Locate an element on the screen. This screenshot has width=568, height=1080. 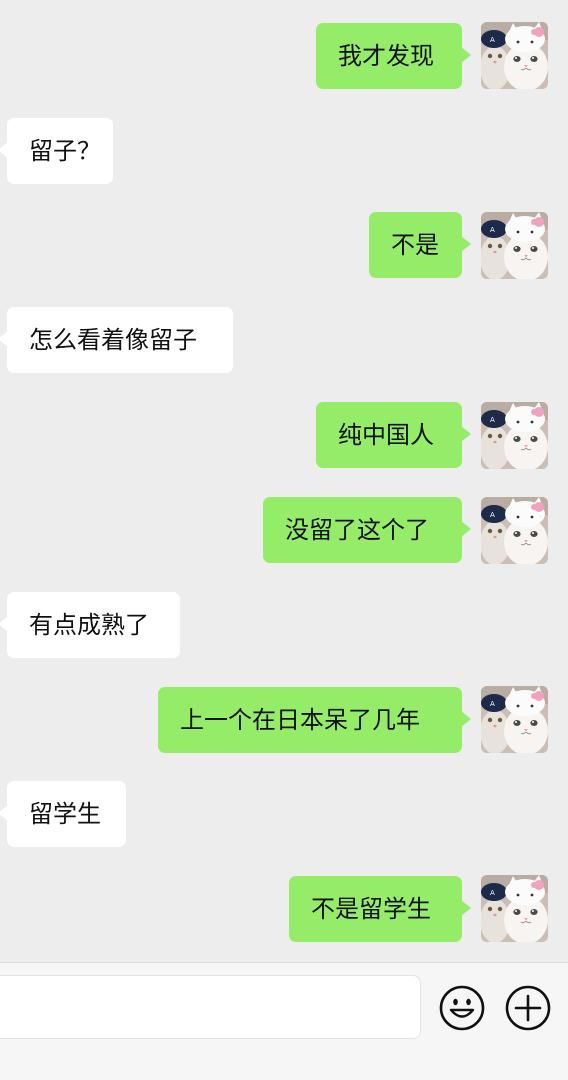
sent-bubble: 纯中国人 is located at coordinates (393, 435).